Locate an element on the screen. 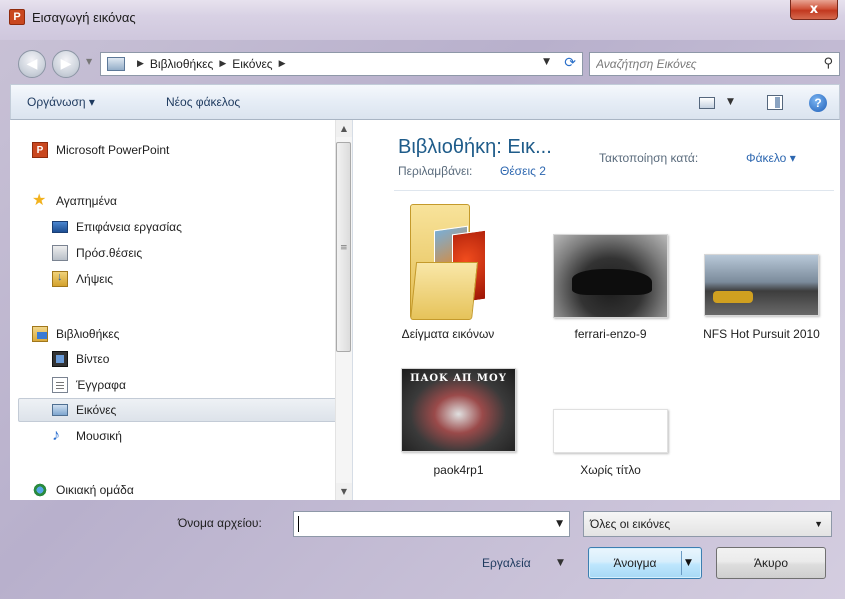 This screenshot has height=599, width=845. view-options-chevron-icon: ▼ is located at coordinates (730, 102).